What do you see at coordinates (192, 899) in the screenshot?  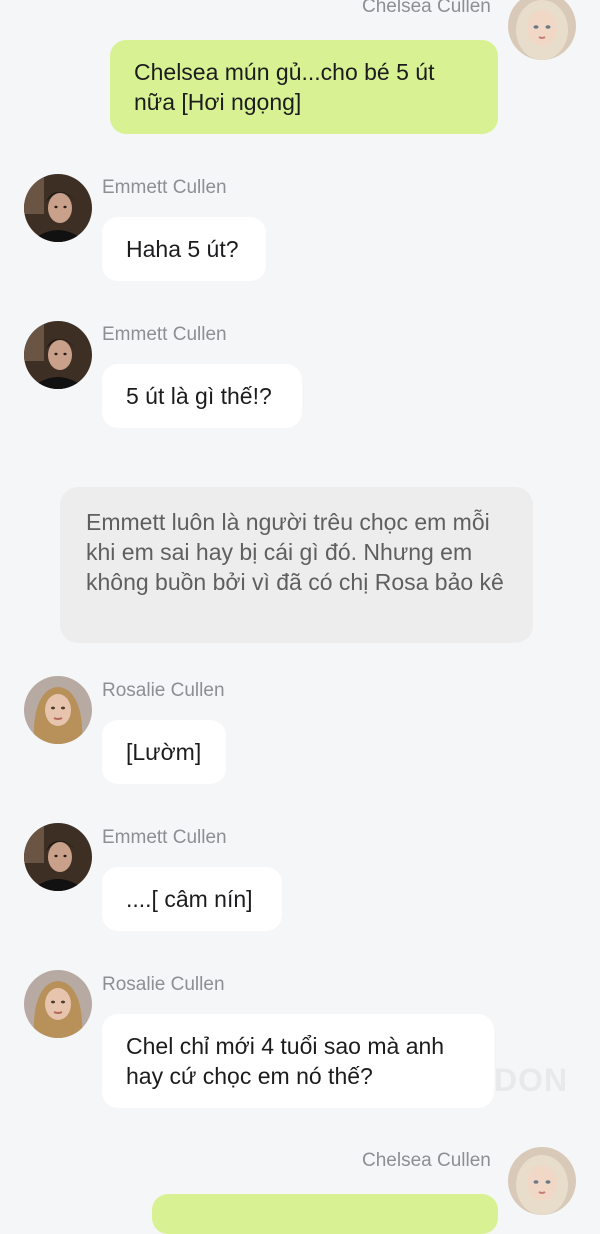 I see `message-bubble: ....[ câm nín]` at bounding box center [192, 899].